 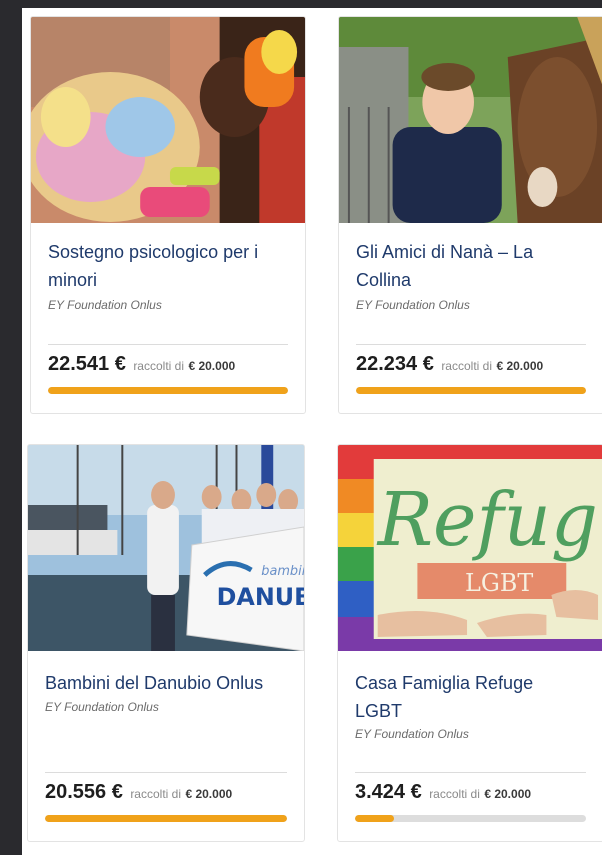 I want to click on funding-summary: 20.556 € raccolti di € 20.000, so click(x=169, y=792).